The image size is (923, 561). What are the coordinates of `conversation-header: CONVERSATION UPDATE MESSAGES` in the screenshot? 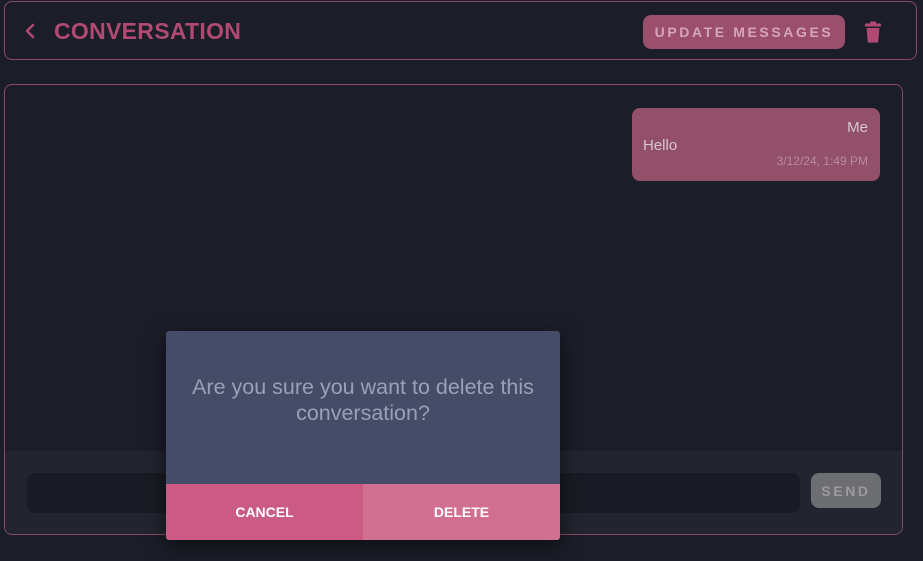 It's located at (460, 30).